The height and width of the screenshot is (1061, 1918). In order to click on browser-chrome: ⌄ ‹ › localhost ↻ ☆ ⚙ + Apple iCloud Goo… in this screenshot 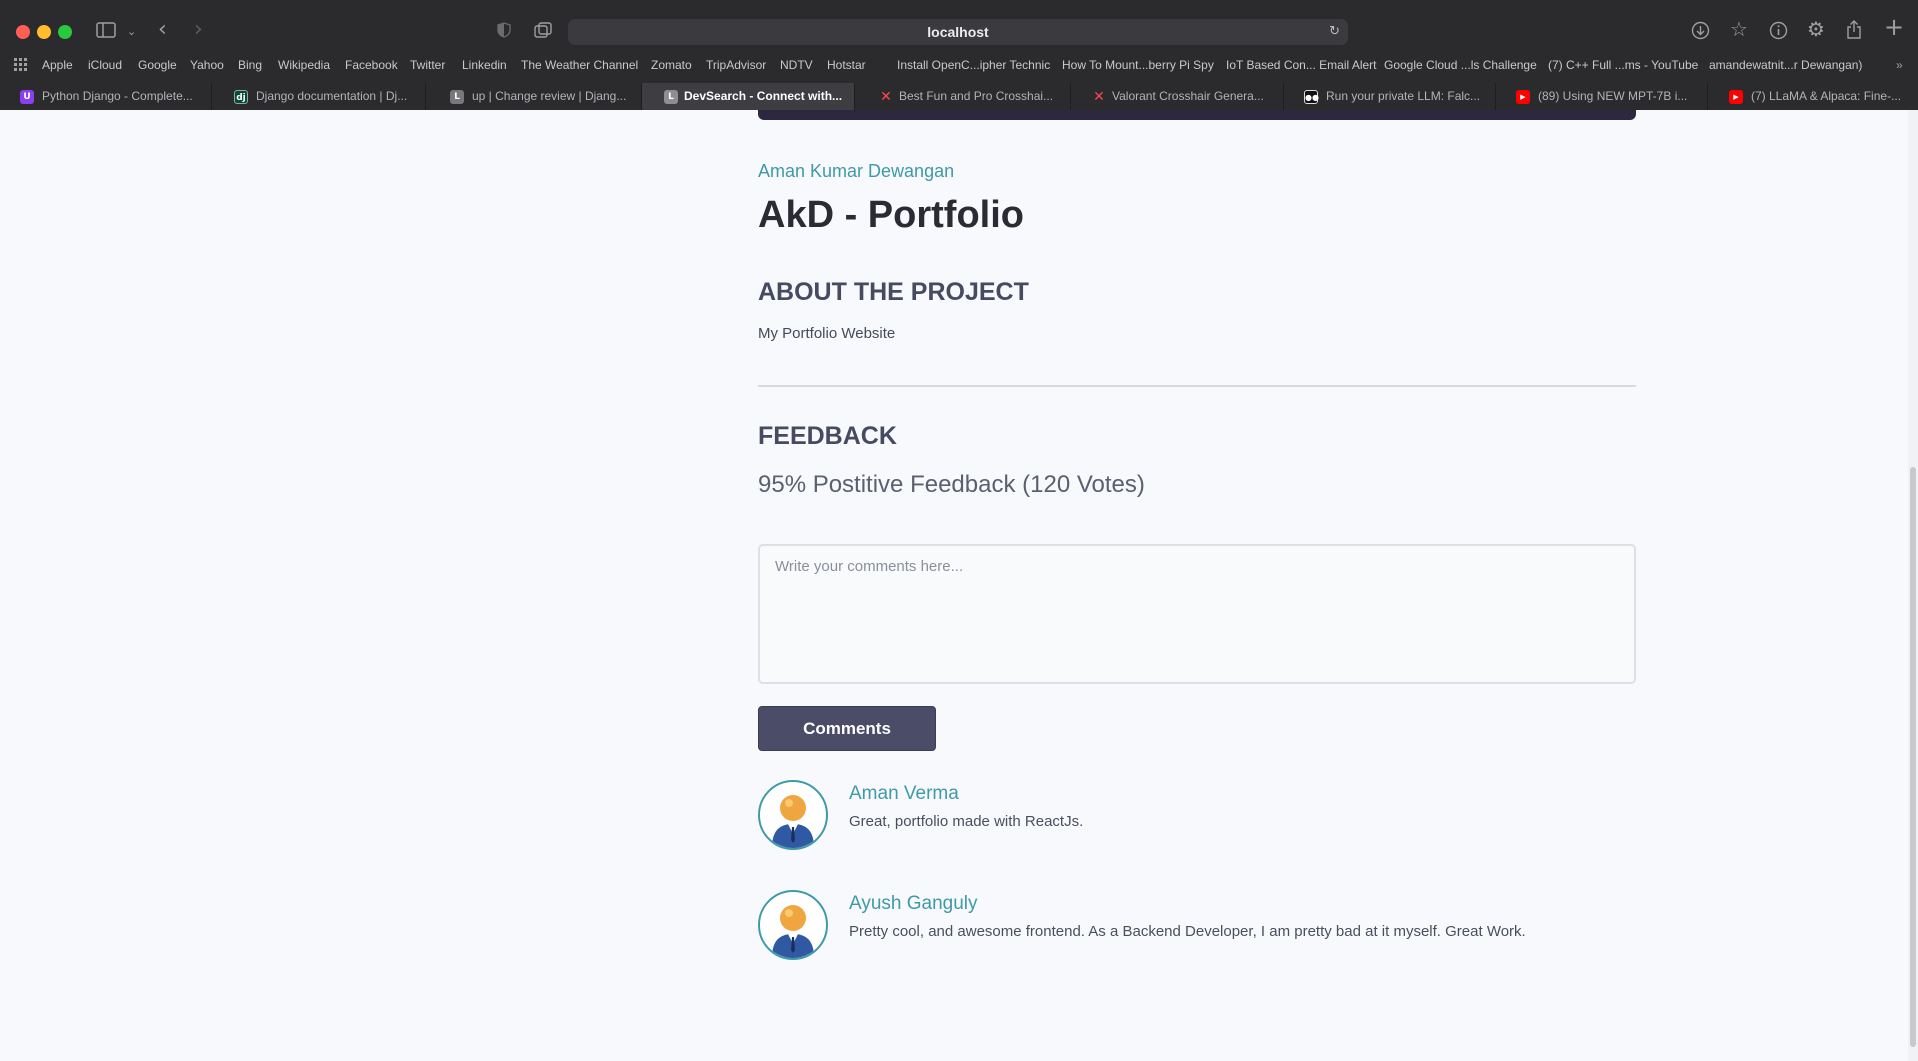, I will do `click(959, 55)`.